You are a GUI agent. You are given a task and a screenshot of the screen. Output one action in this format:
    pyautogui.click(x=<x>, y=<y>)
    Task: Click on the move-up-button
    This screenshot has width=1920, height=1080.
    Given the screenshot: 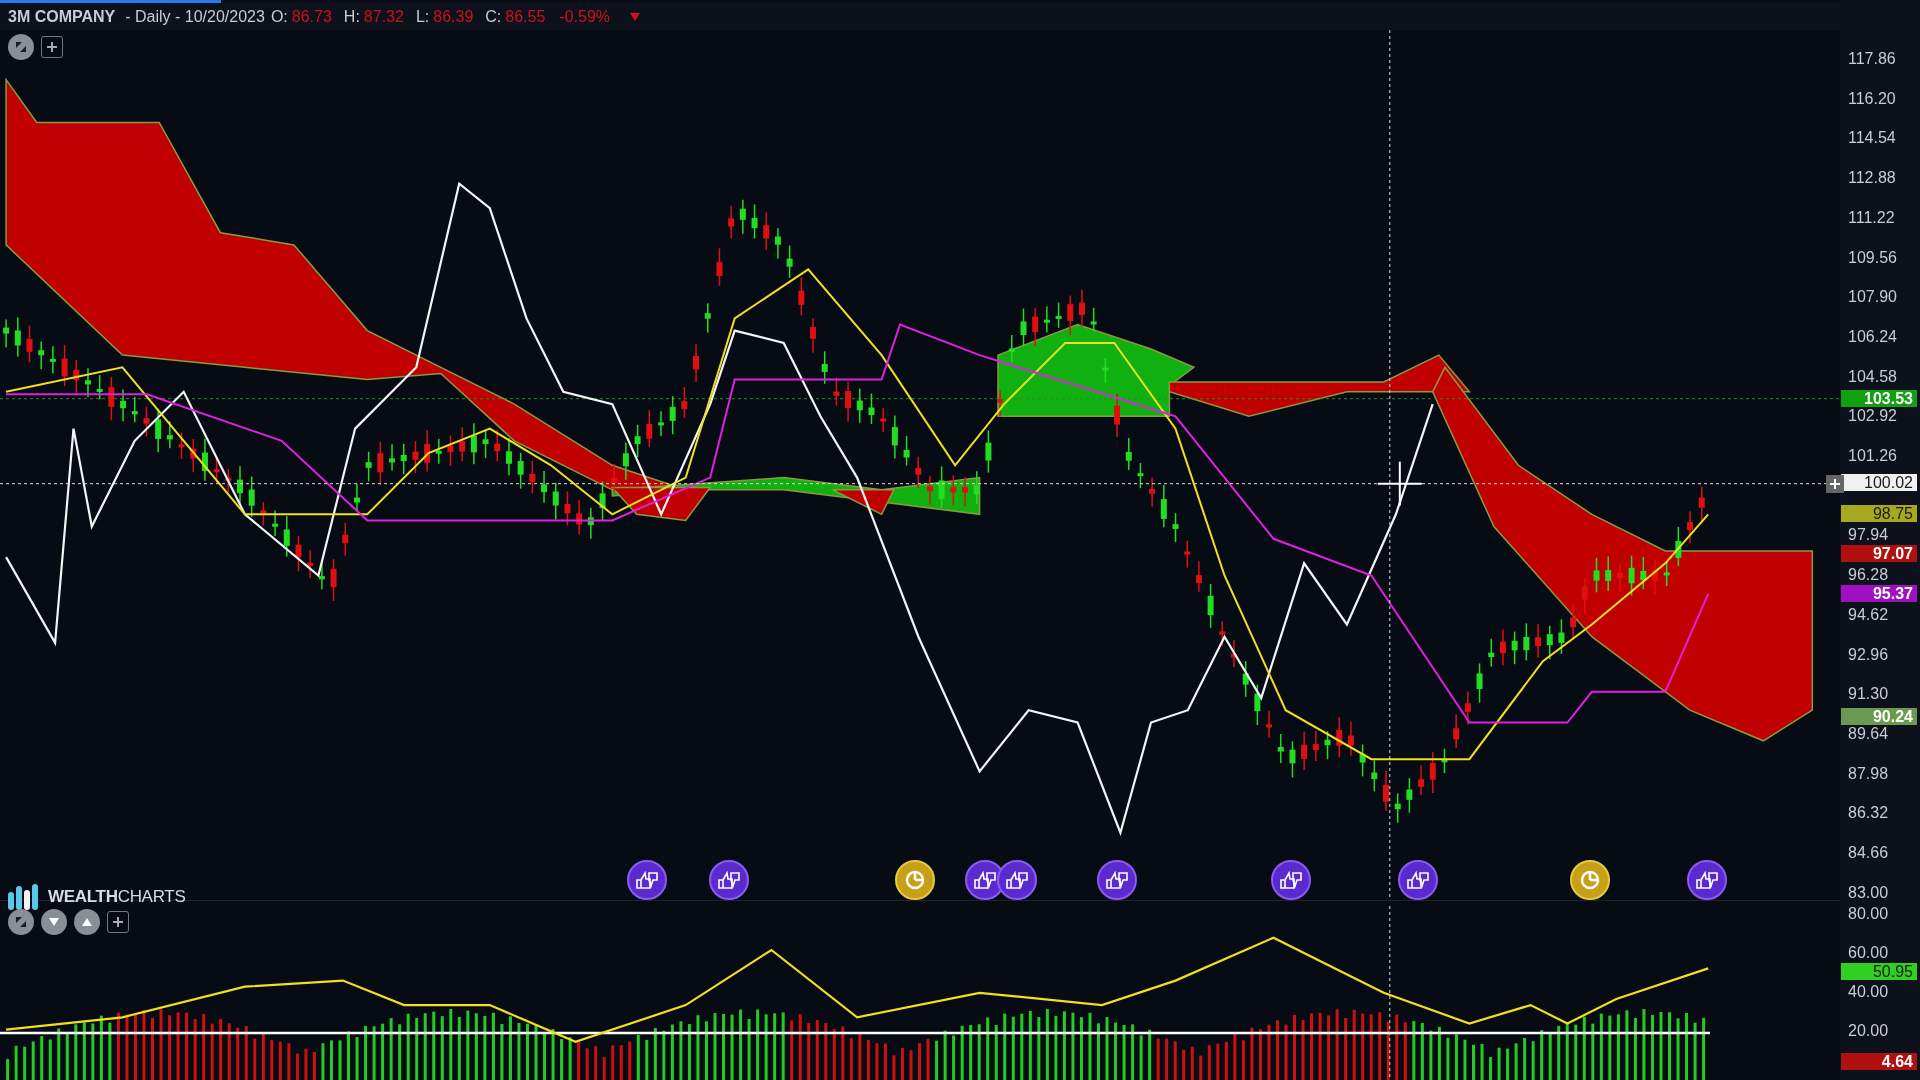 What is the action you would take?
    pyautogui.click(x=87, y=922)
    